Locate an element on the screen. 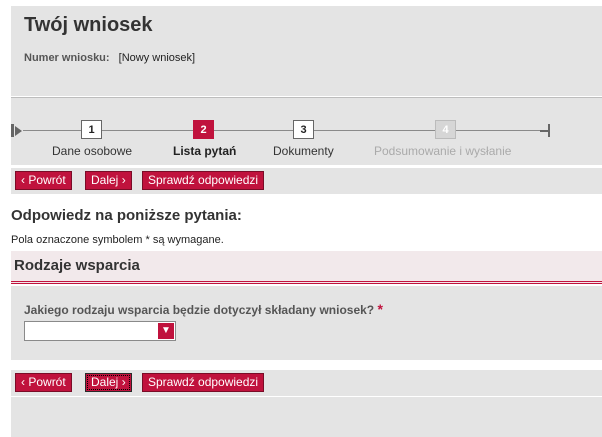  request-number-label: Numer wniosku: is located at coordinates (67, 58).